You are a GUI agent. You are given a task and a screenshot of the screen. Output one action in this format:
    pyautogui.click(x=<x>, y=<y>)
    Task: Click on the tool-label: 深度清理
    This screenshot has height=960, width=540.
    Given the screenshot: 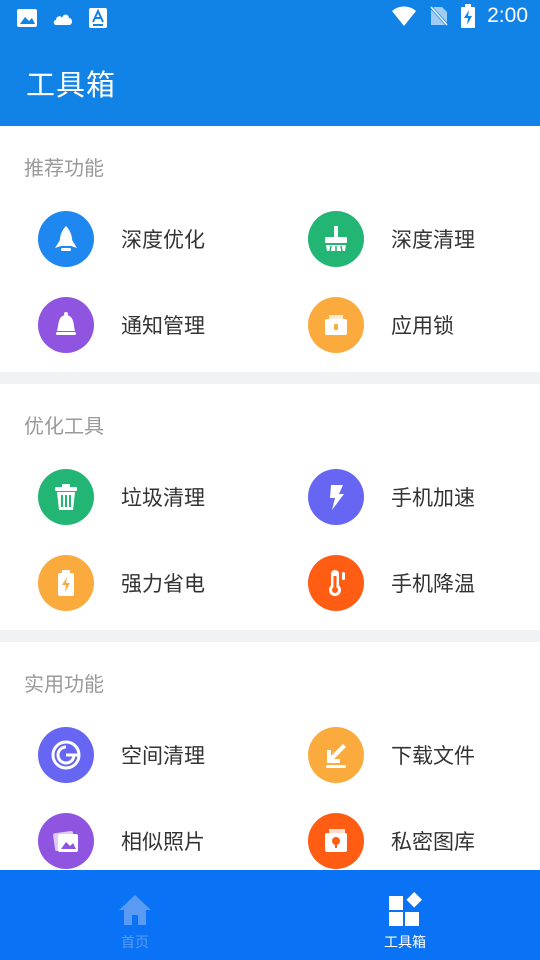 What is the action you would take?
    pyautogui.click(x=433, y=240)
    